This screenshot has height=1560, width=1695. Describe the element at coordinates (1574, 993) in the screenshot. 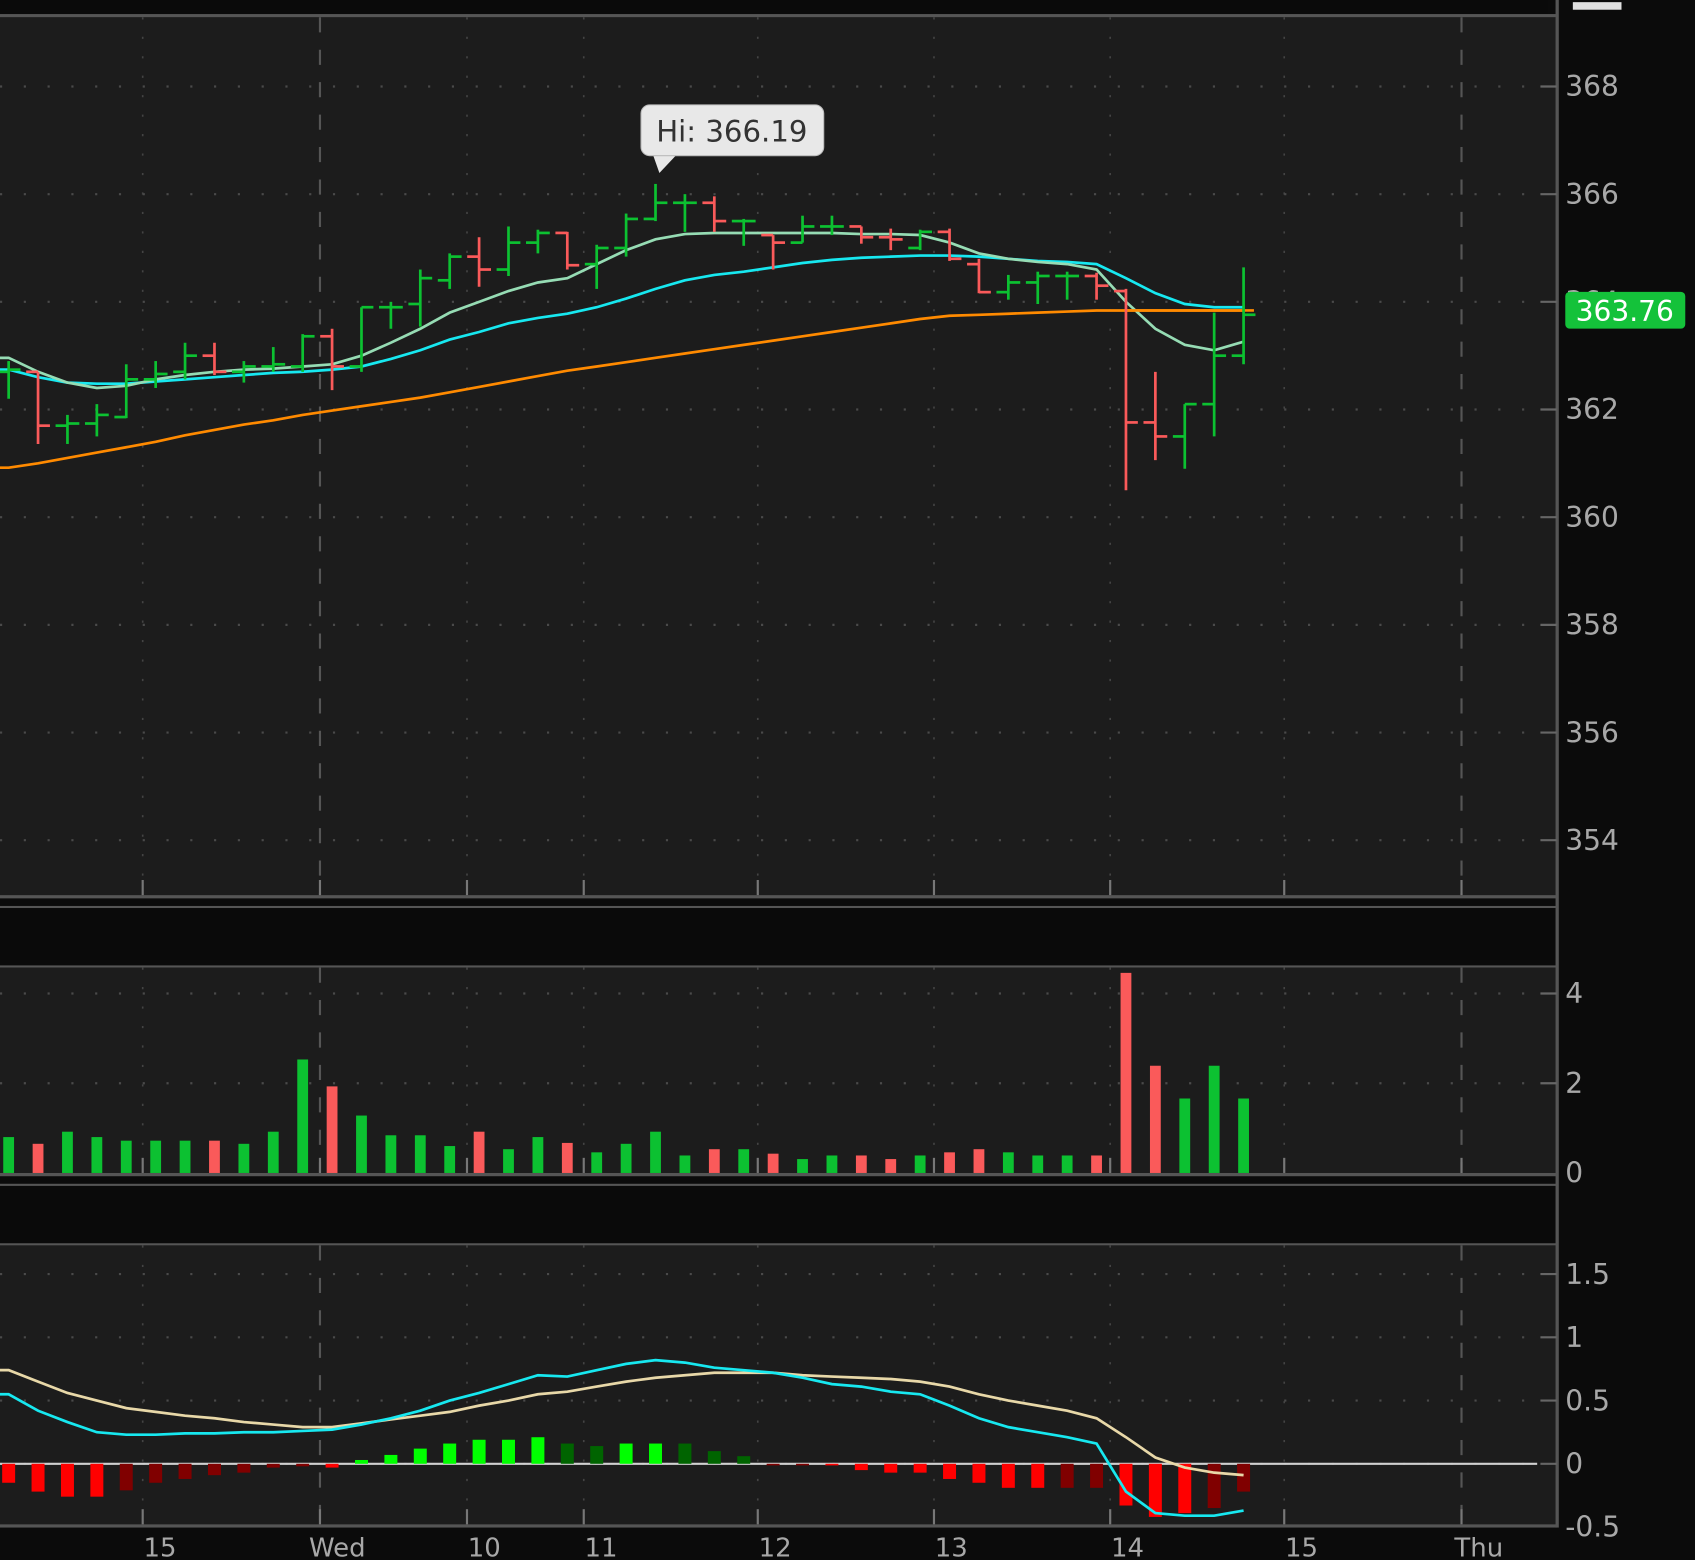

I see `y-axis-label: 4` at that location.